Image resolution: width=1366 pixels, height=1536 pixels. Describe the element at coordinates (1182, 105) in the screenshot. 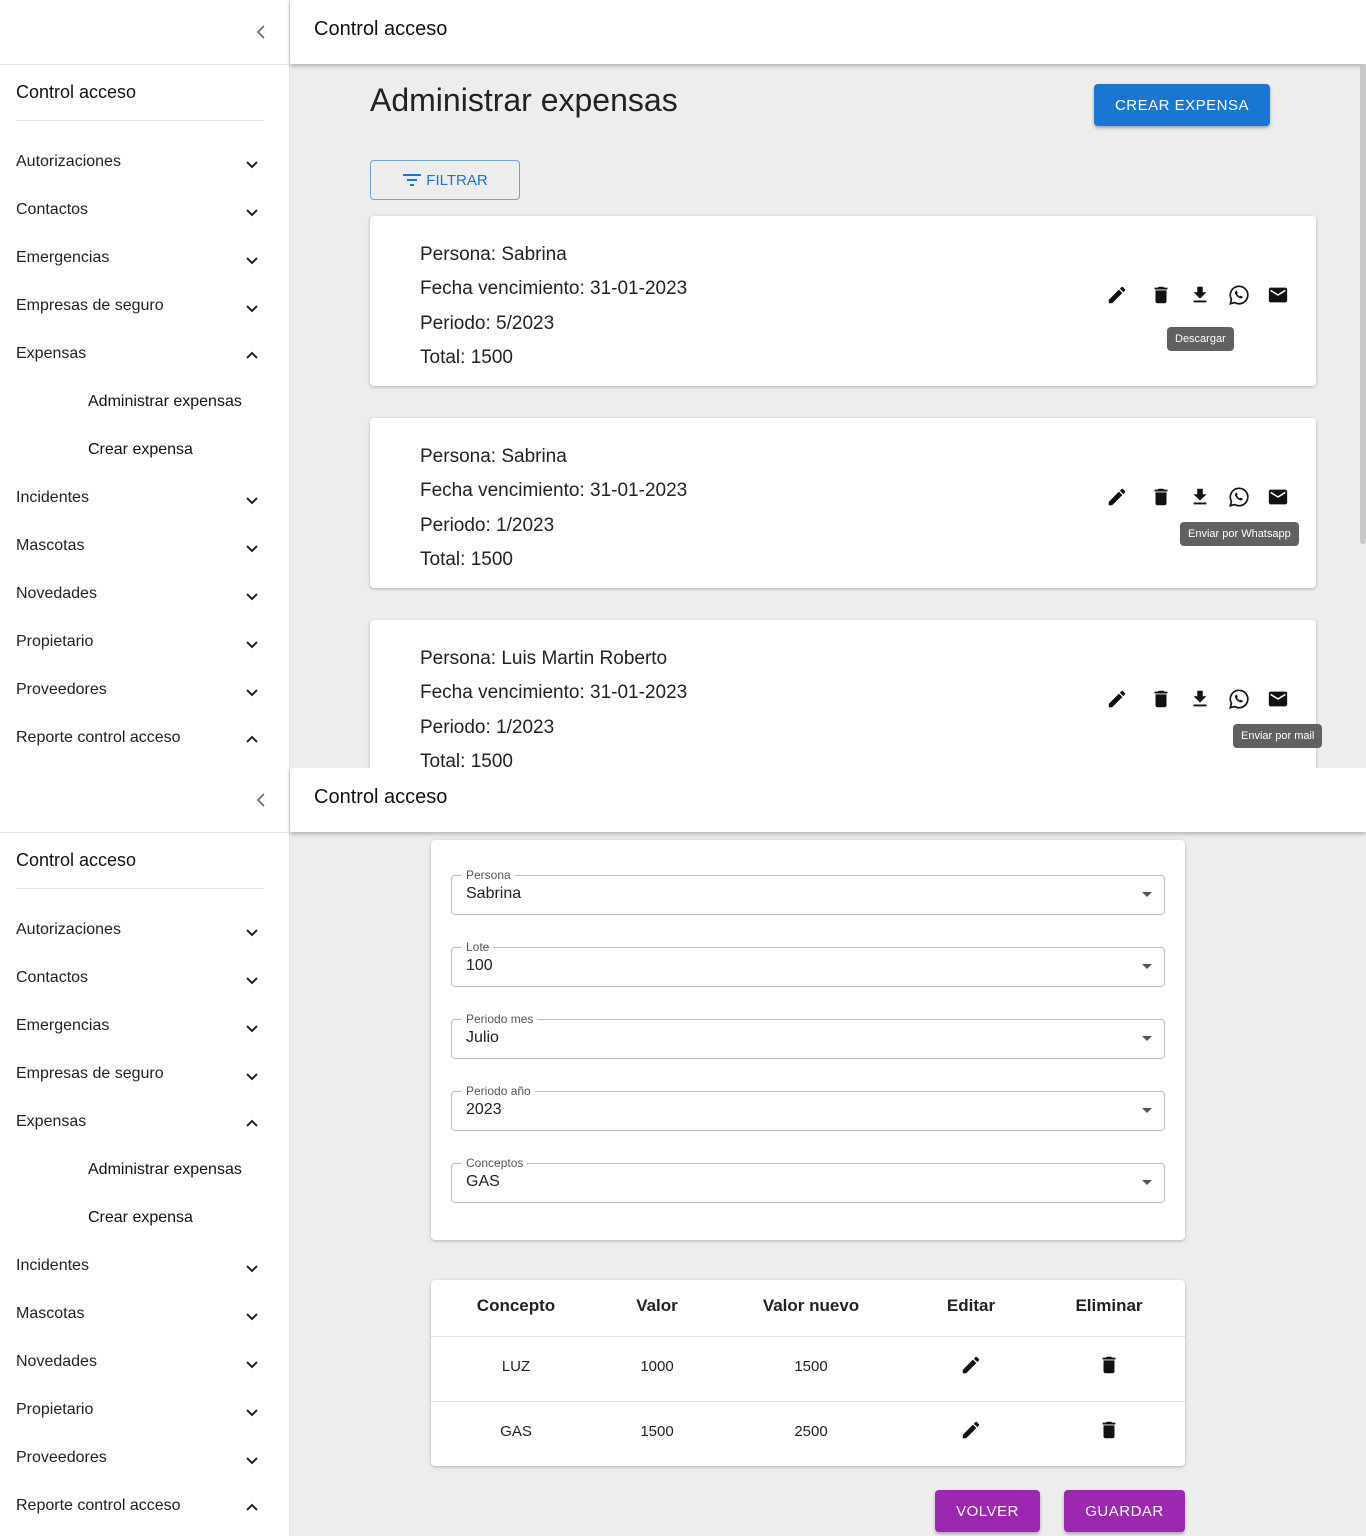

I see `create-expensa-button: CREAR EXPENSA` at that location.